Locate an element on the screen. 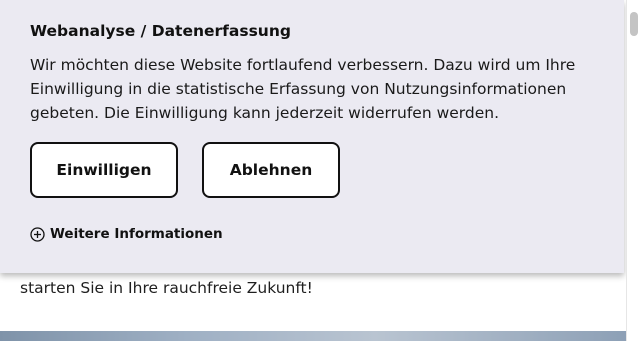 This screenshot has height=341, width=640. scrollbar-thumb is located at coordinates (634, 24).